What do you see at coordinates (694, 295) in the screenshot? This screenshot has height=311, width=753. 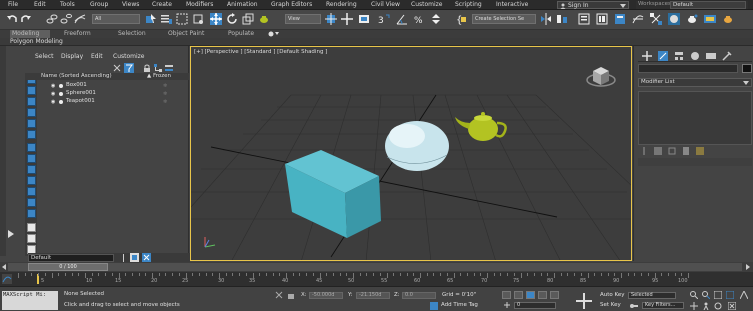 I see `zoom-icon` at bounding box center [694, 295].